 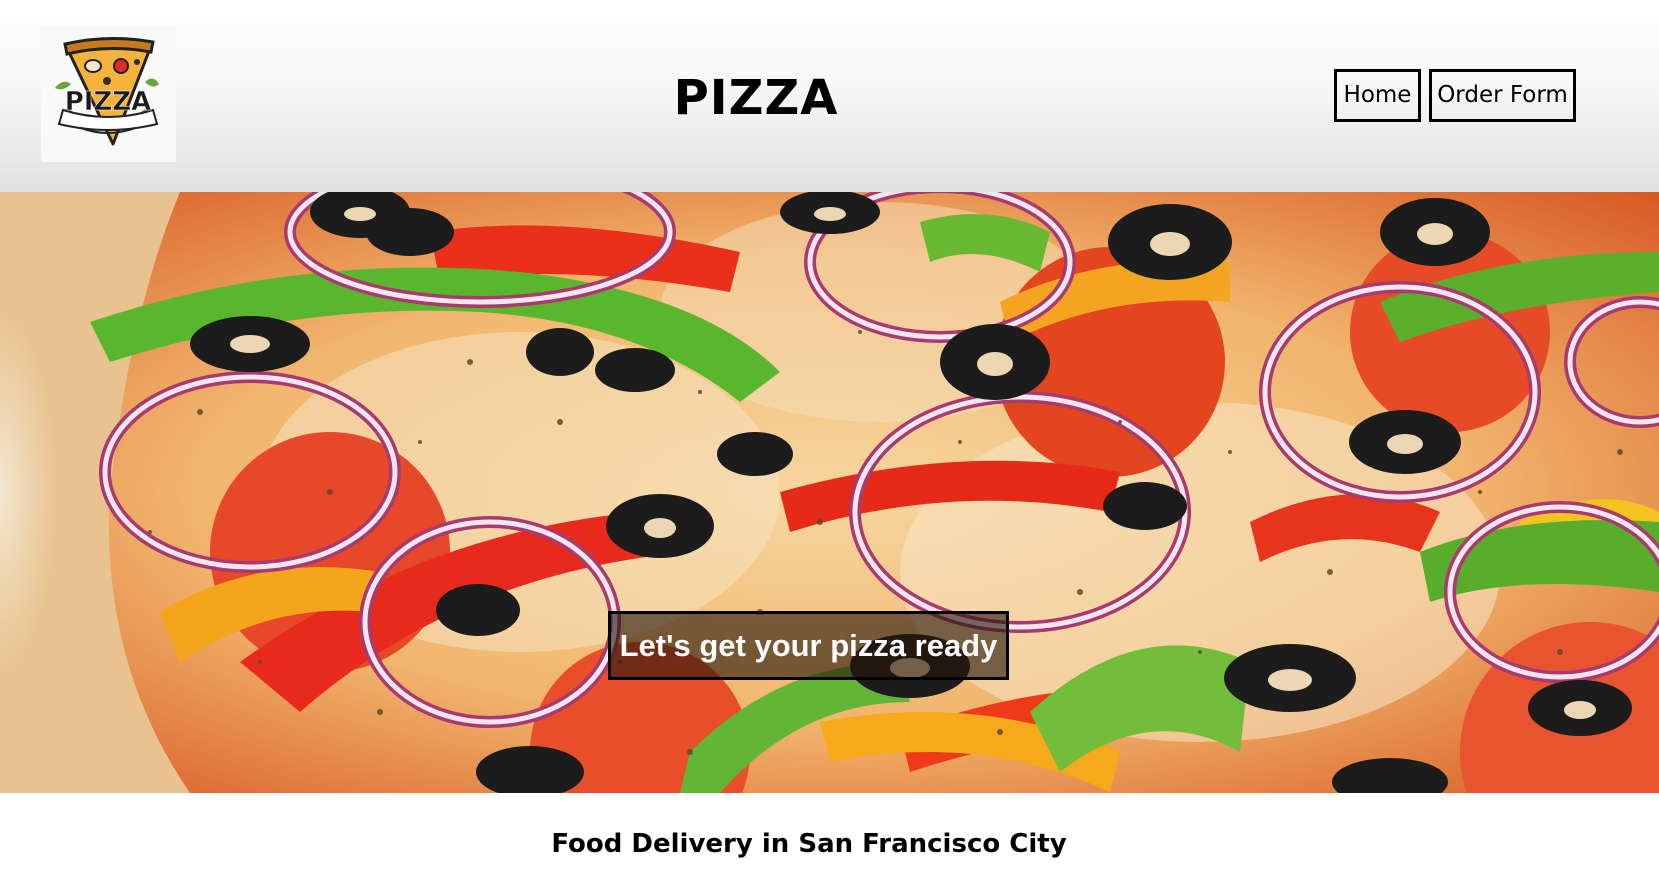 What do you see at coordinates (1377, 95) in the screenshot?
I see `nav-home-button: Home` at bounding box center [1377, 95].